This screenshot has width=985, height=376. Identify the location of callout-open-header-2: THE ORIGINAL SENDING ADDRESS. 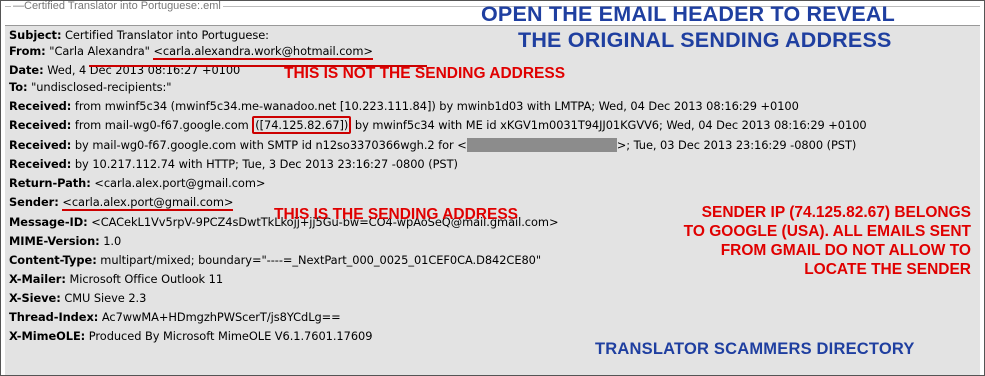
(705, 40).